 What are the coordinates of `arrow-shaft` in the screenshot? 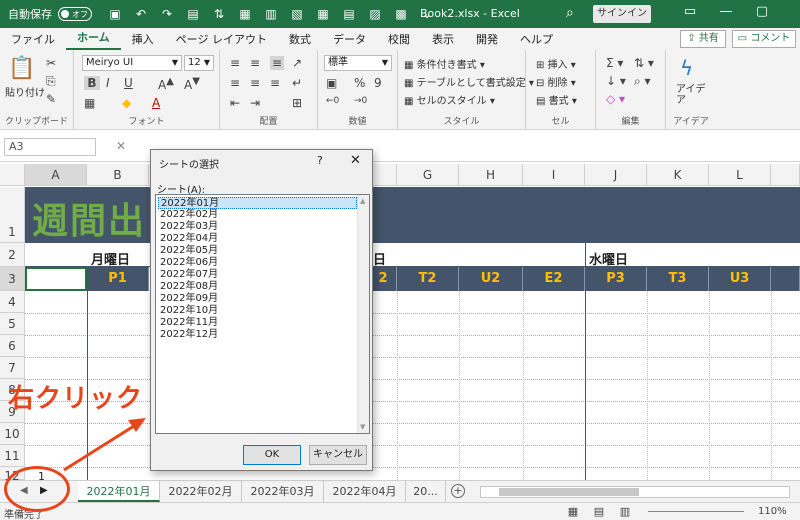 It's located at (99, 448).